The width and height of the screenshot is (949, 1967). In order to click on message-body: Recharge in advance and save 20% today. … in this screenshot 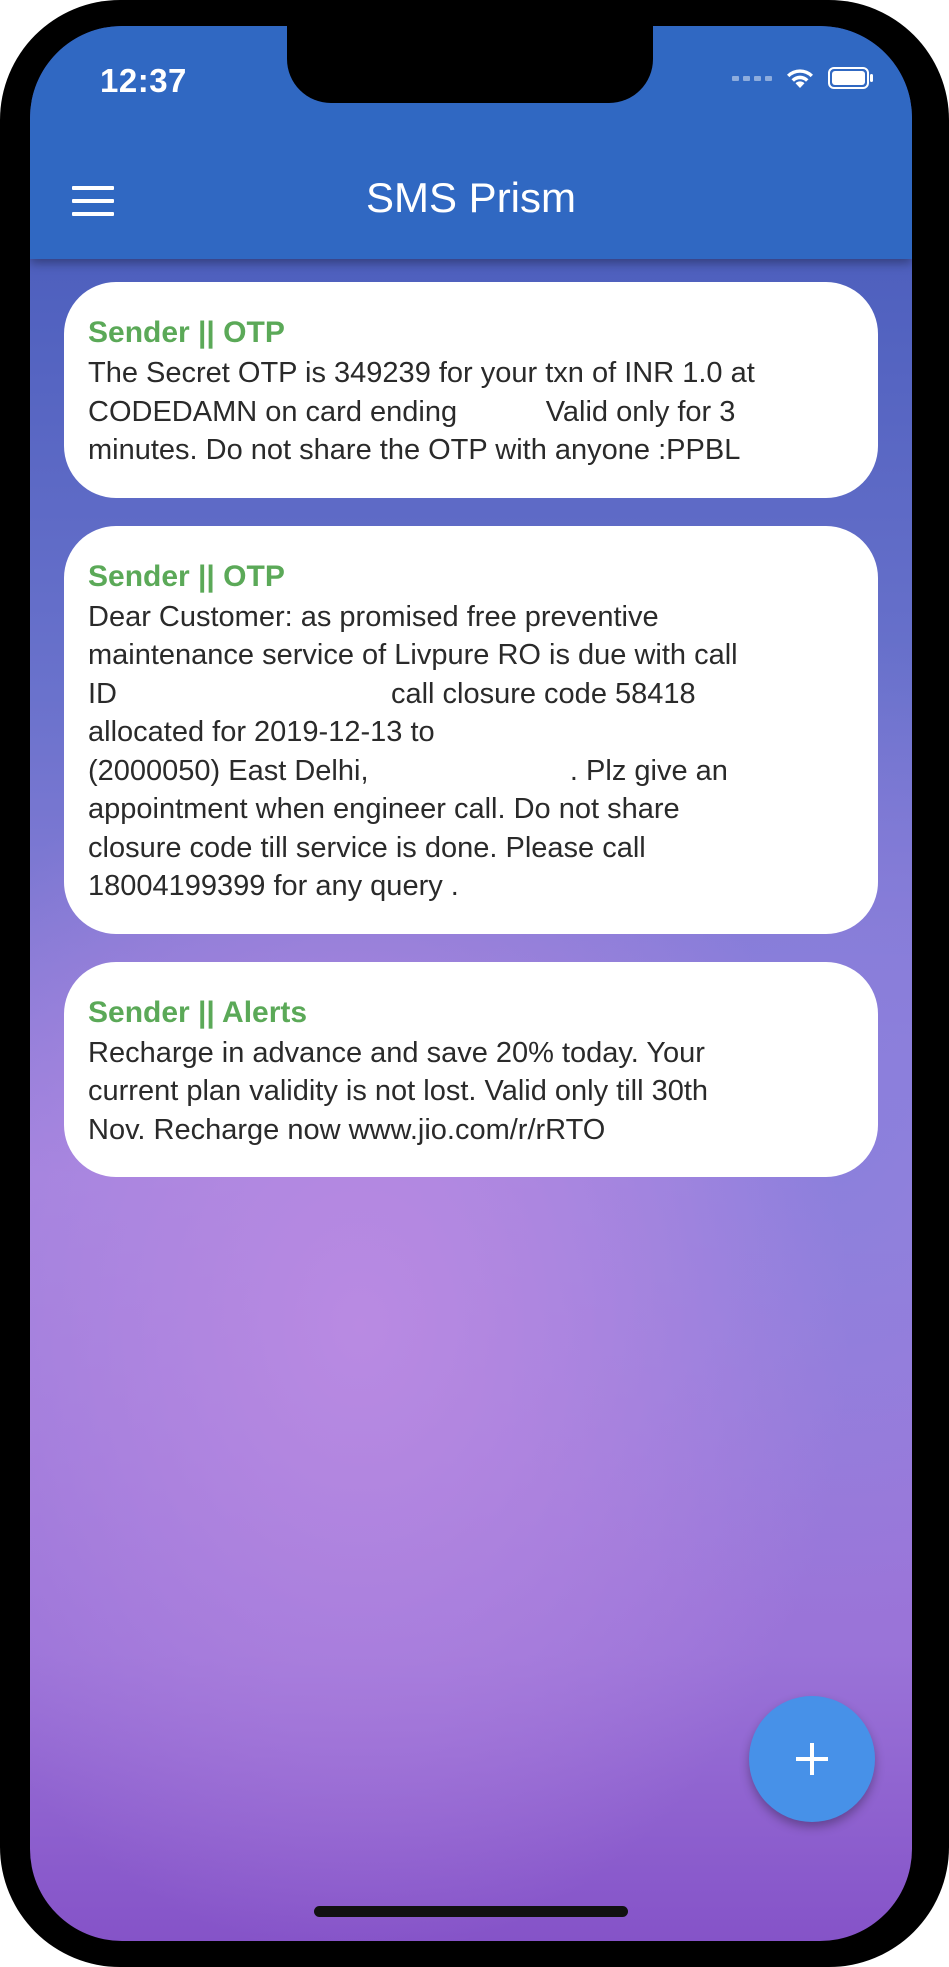, I will do `click(398, 1091)`.